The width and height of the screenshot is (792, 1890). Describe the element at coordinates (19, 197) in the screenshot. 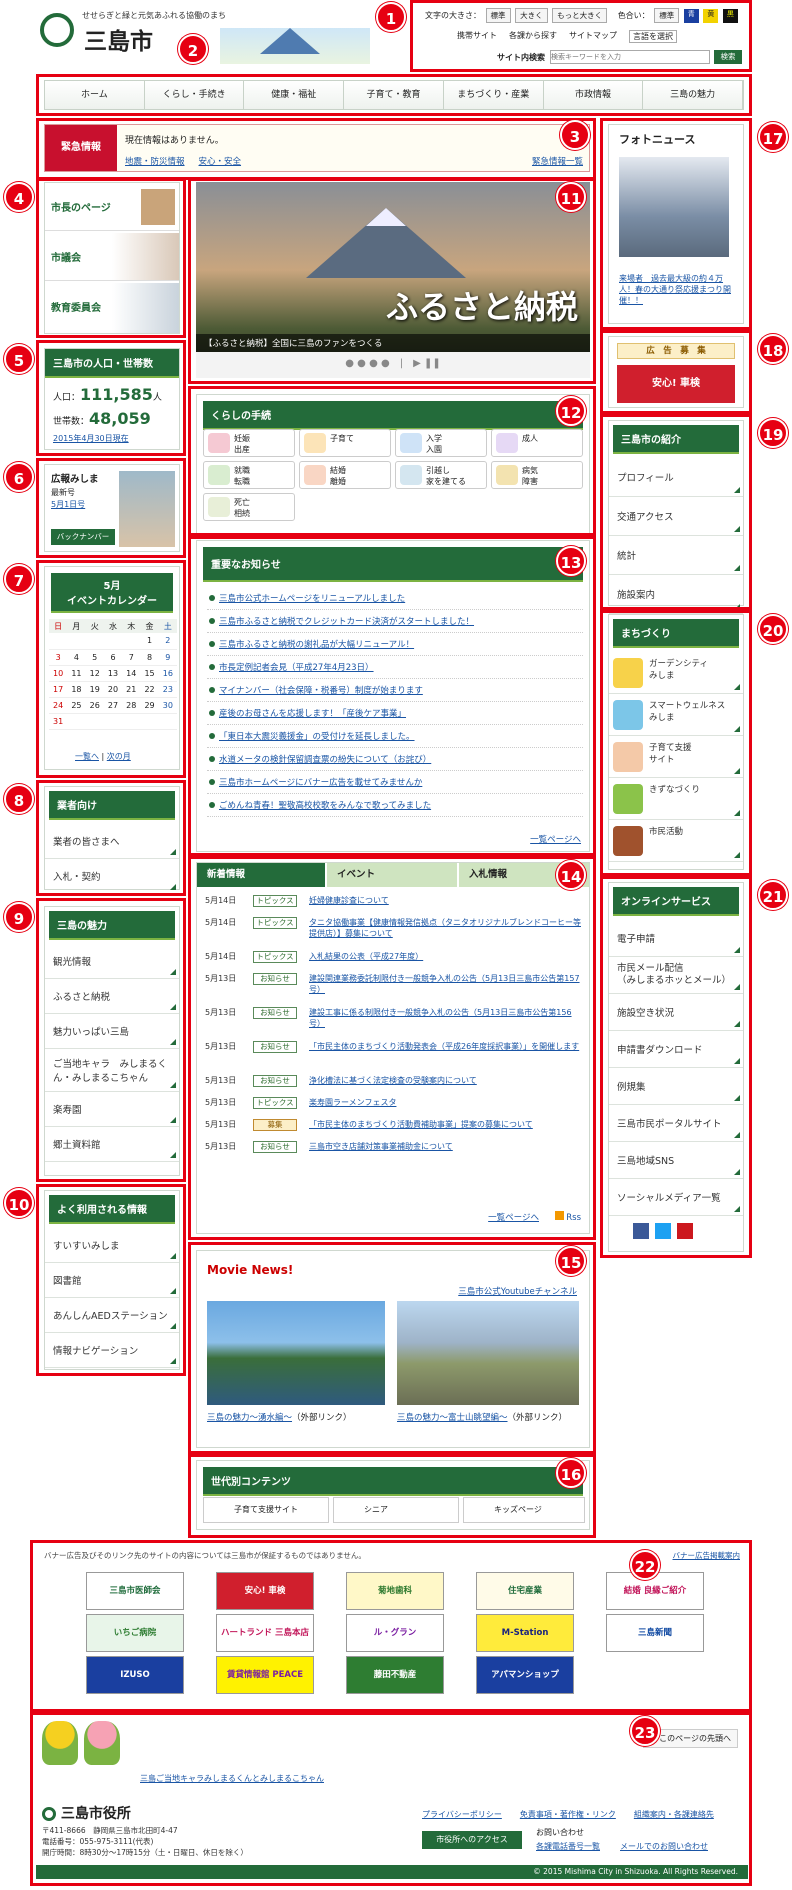

I see `marker-4: 4` at that location.